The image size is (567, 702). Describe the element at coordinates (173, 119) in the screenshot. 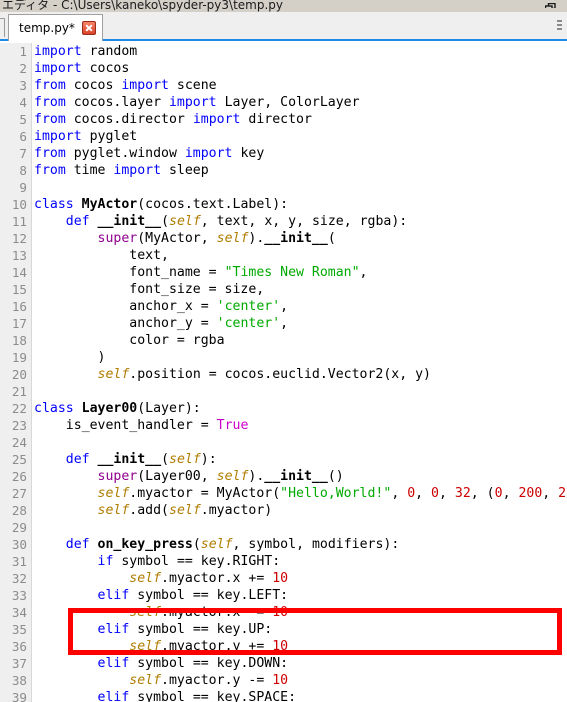

I see `code-text: from cocos.director import director` at that location.